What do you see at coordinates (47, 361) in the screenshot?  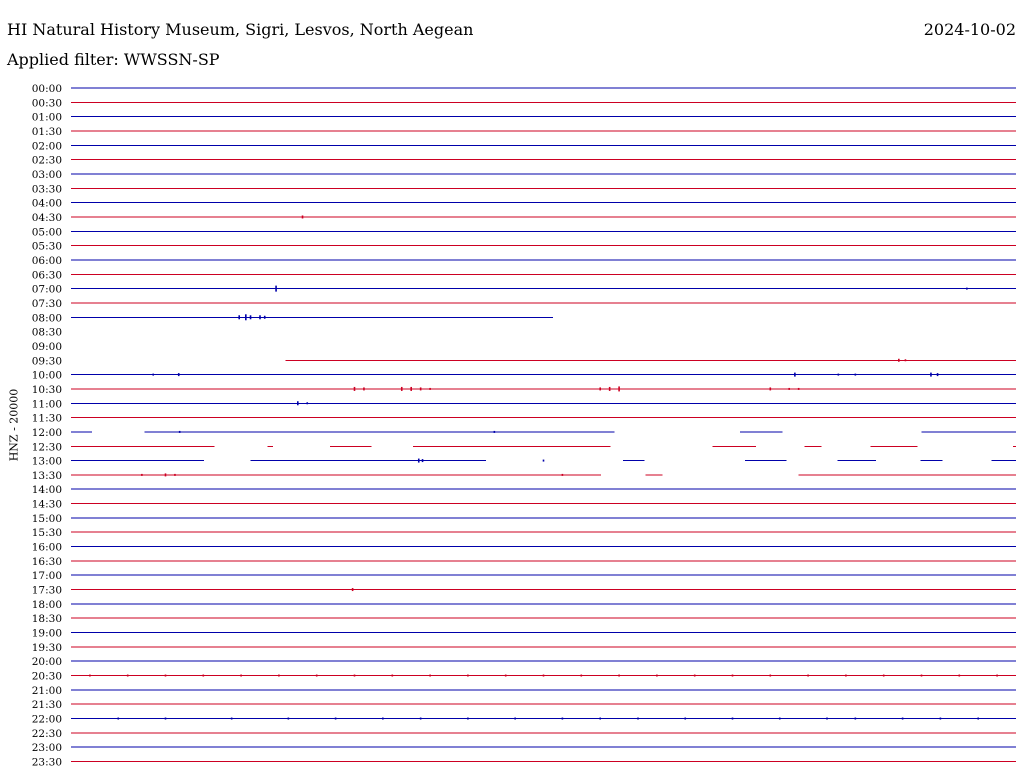 I see `row-time-label: 09:30` at bounding box center [47, 361].